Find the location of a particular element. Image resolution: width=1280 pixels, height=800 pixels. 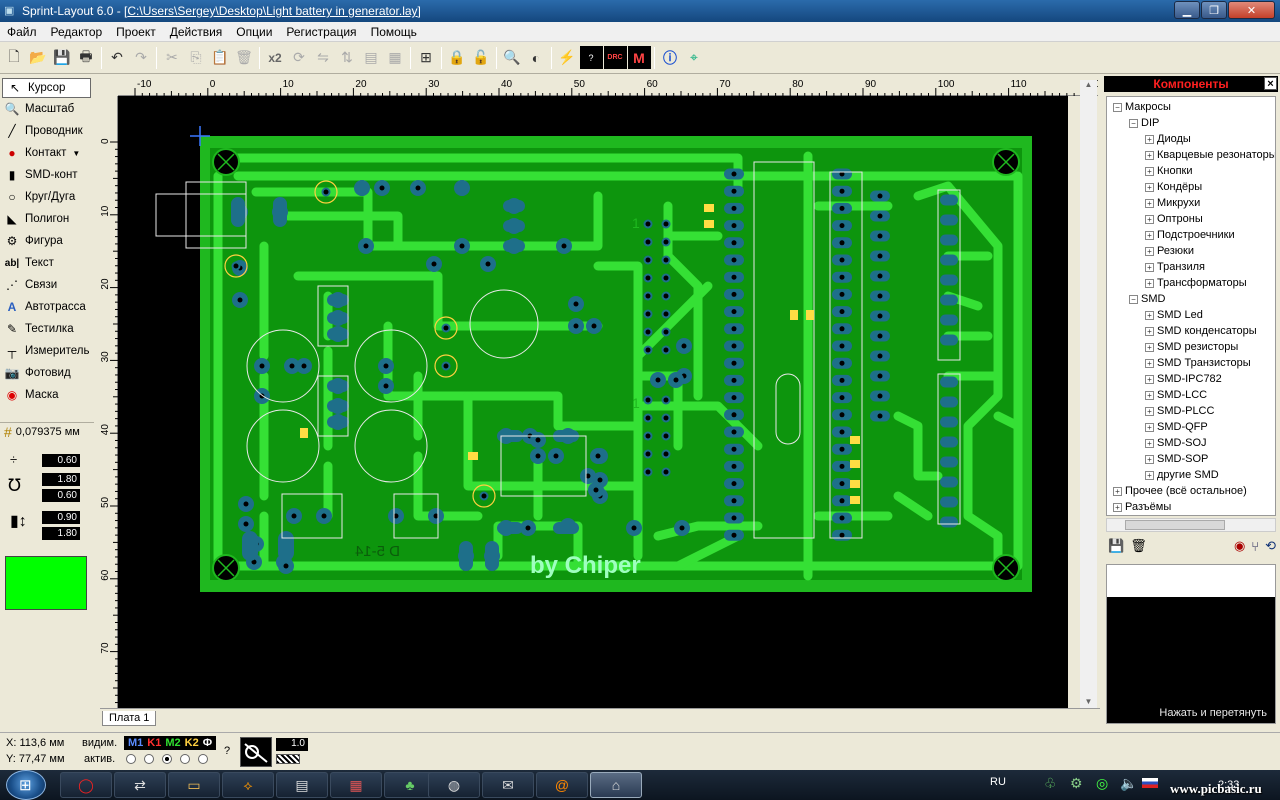

unlock-icon: 🔓 is located at coordinates (481, 57).